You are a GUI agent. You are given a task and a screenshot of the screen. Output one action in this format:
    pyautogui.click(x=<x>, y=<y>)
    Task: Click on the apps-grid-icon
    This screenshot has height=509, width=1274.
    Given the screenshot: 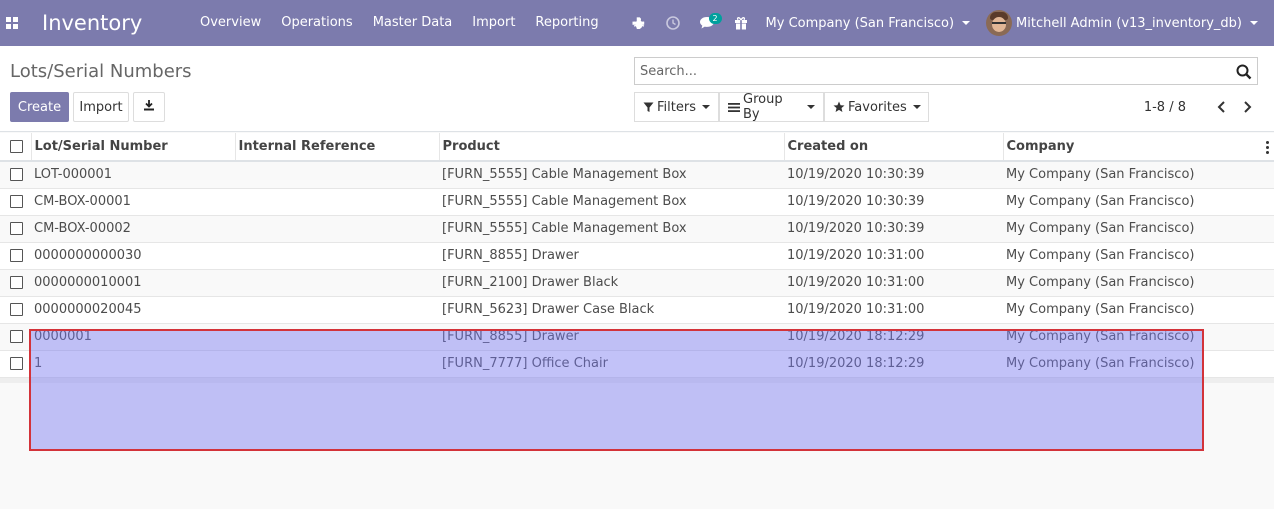 What is the action you would take?
    pyautogui.click(x=12, y=23)
    